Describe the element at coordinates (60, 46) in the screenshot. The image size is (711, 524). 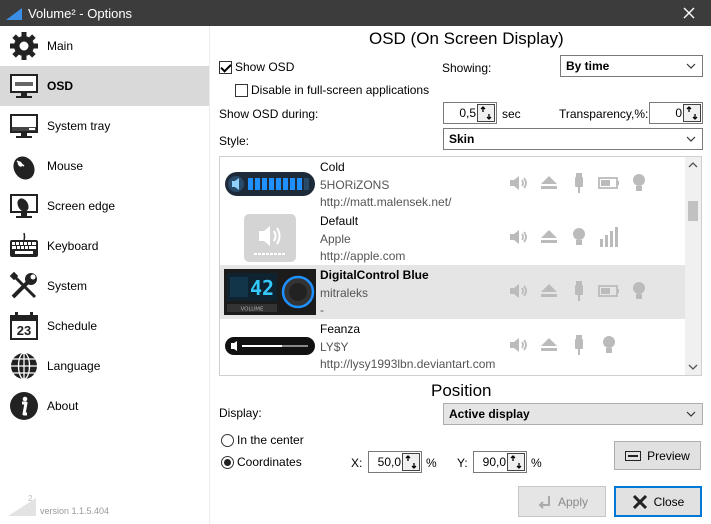
I see `sidebar-item-label: Main` at that location.